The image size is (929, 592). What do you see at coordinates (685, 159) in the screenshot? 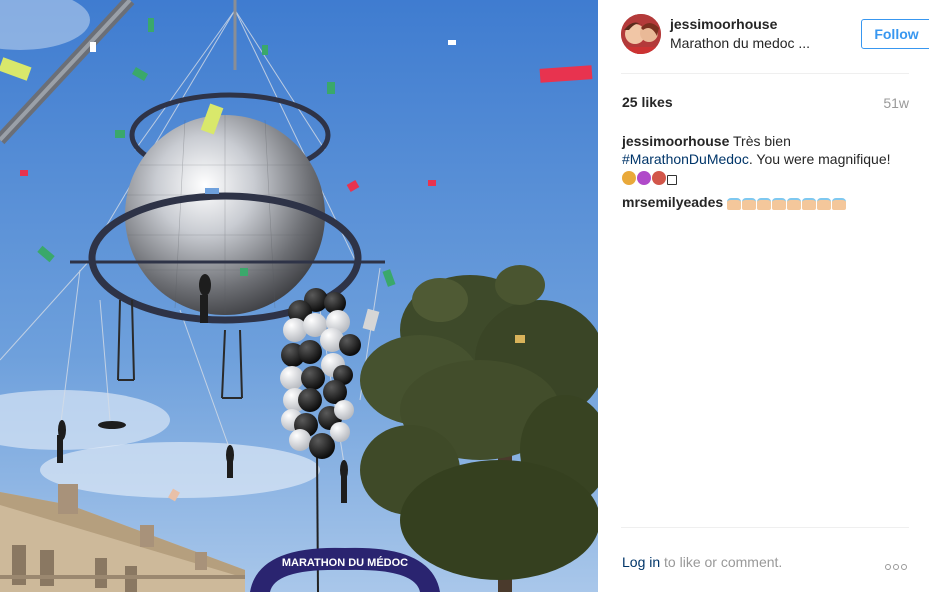
I see `caption-hashtag: #MarathonDuMedoc` at bounding box center [685, 159].